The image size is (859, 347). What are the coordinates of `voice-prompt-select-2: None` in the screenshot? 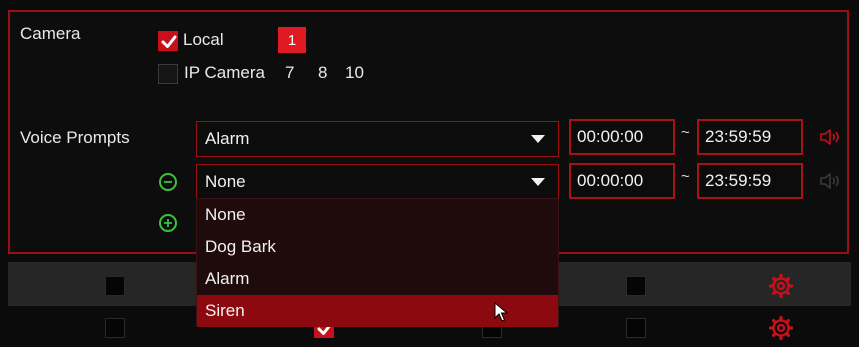 It's located at (377, 182).